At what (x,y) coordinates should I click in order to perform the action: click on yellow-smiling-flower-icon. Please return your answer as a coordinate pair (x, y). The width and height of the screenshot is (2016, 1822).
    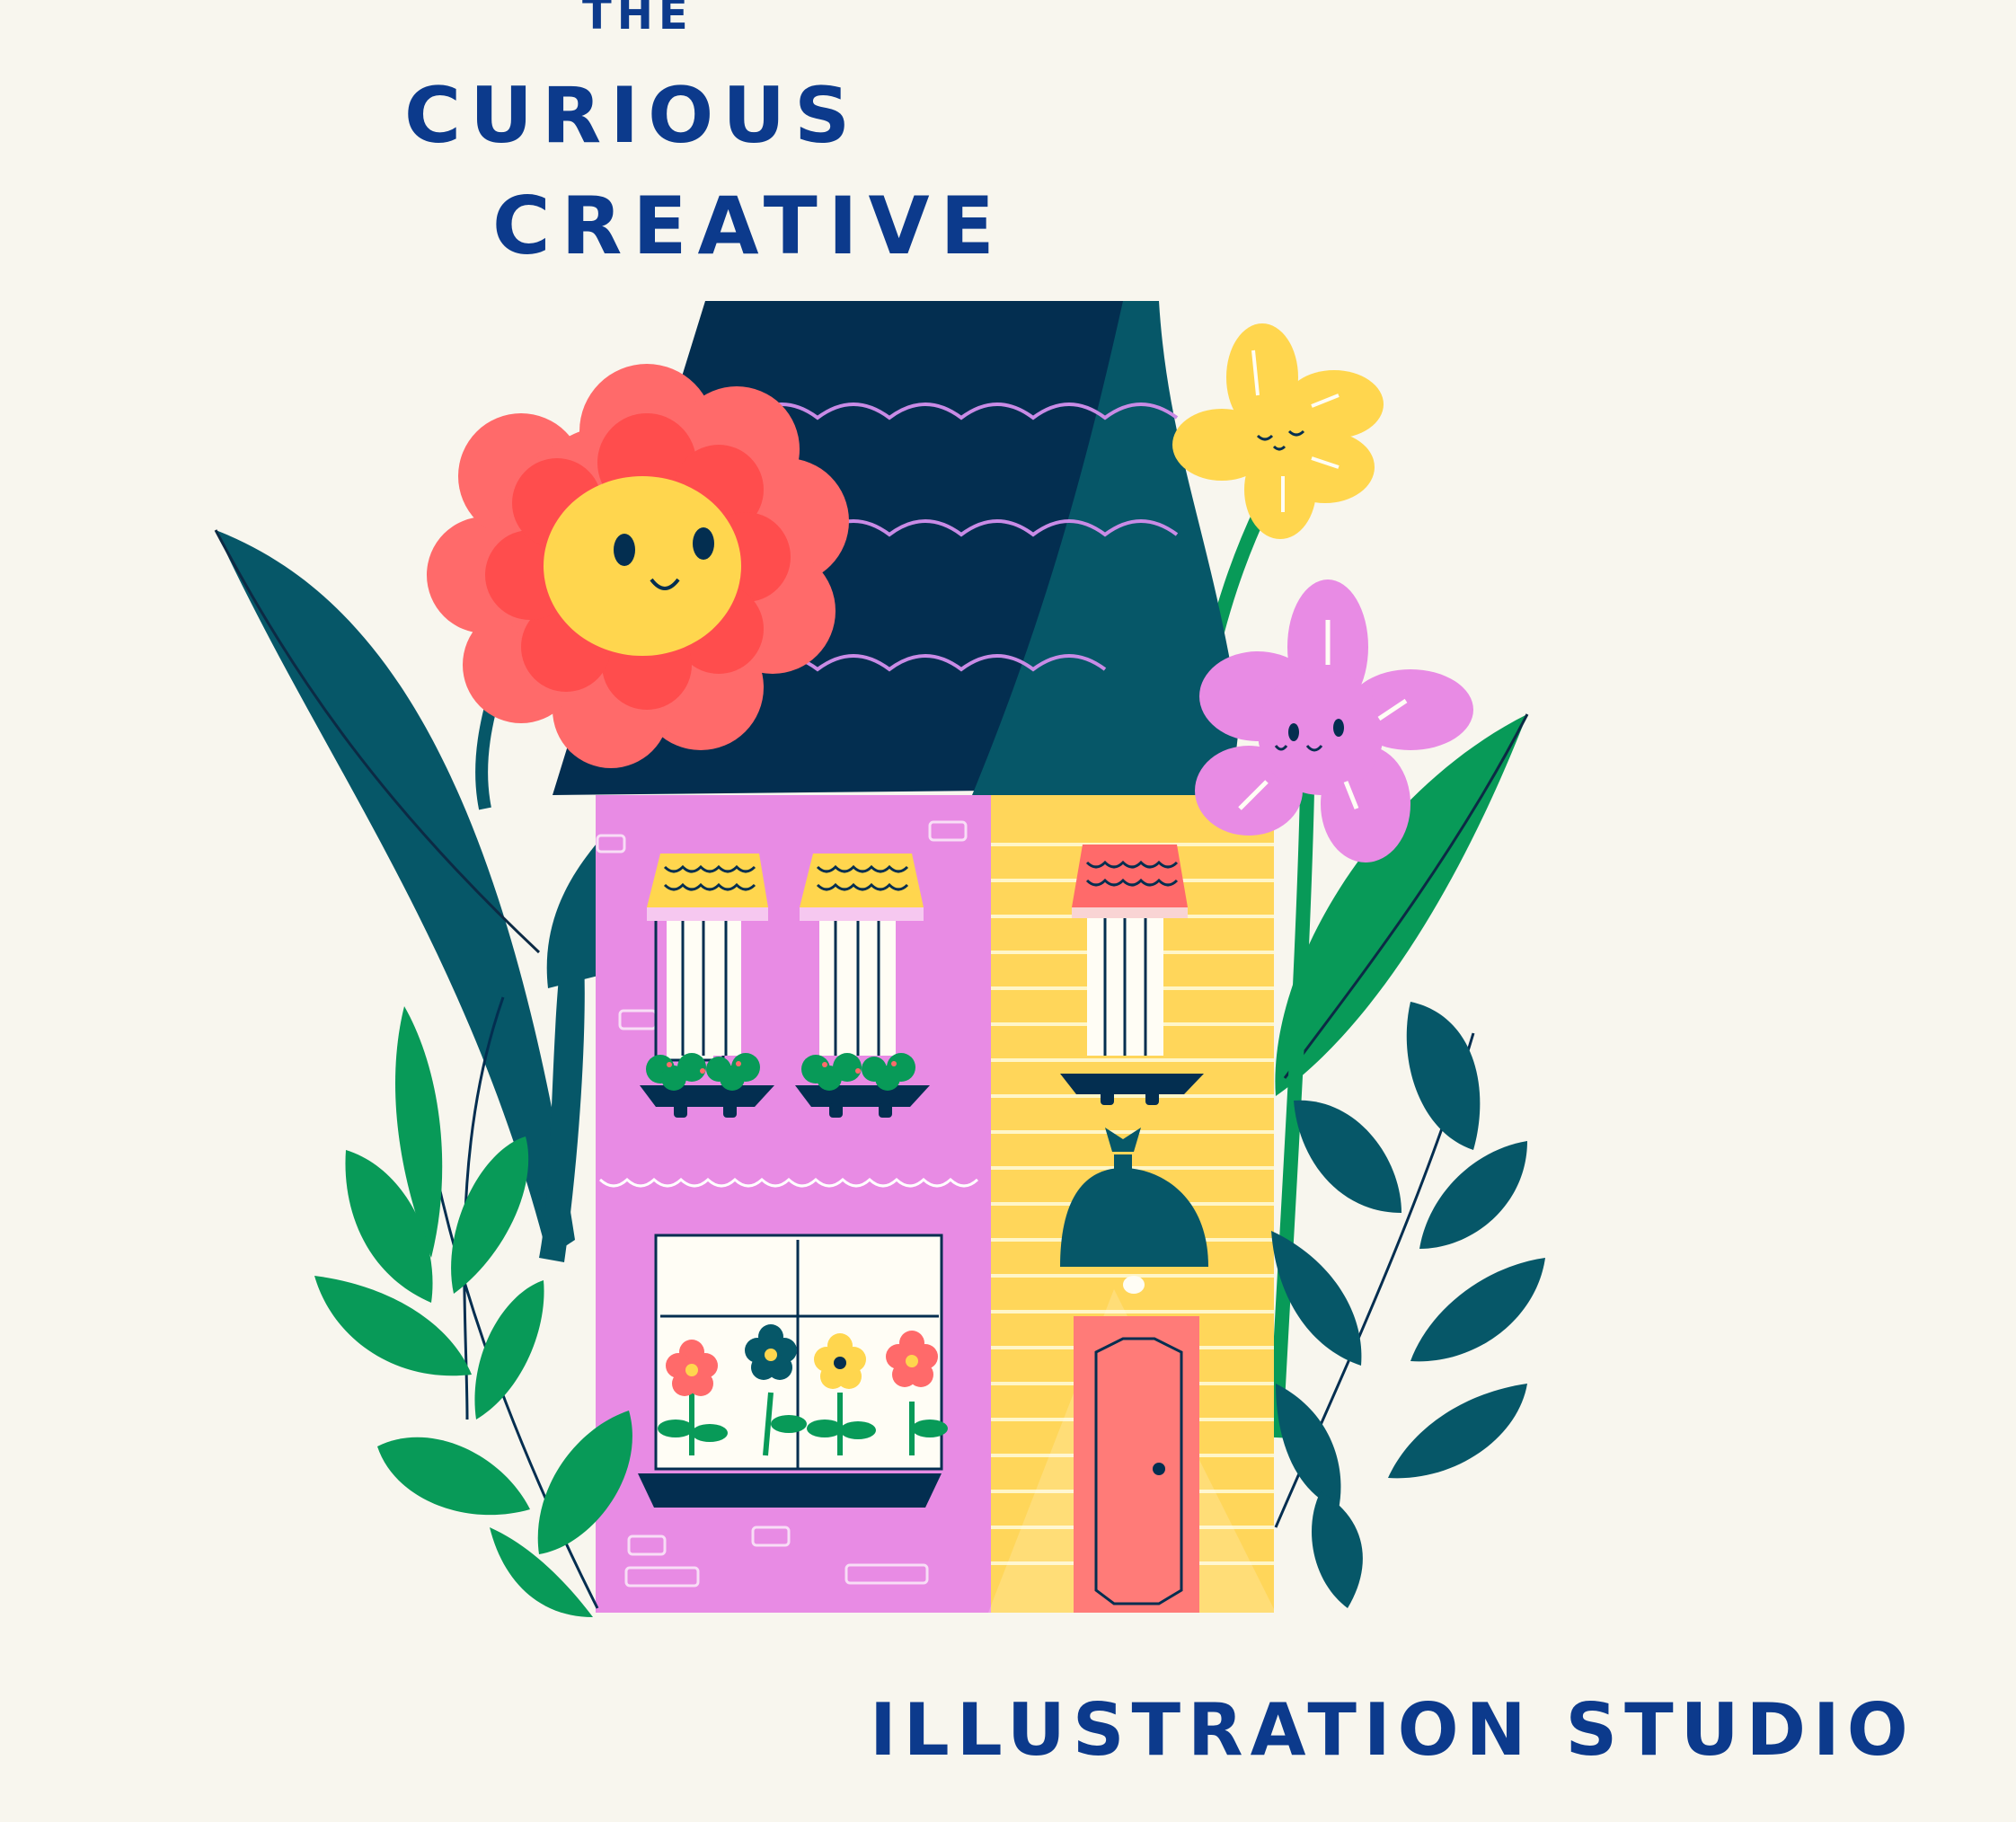
    Looking at the image, I should click on (1278, 431).